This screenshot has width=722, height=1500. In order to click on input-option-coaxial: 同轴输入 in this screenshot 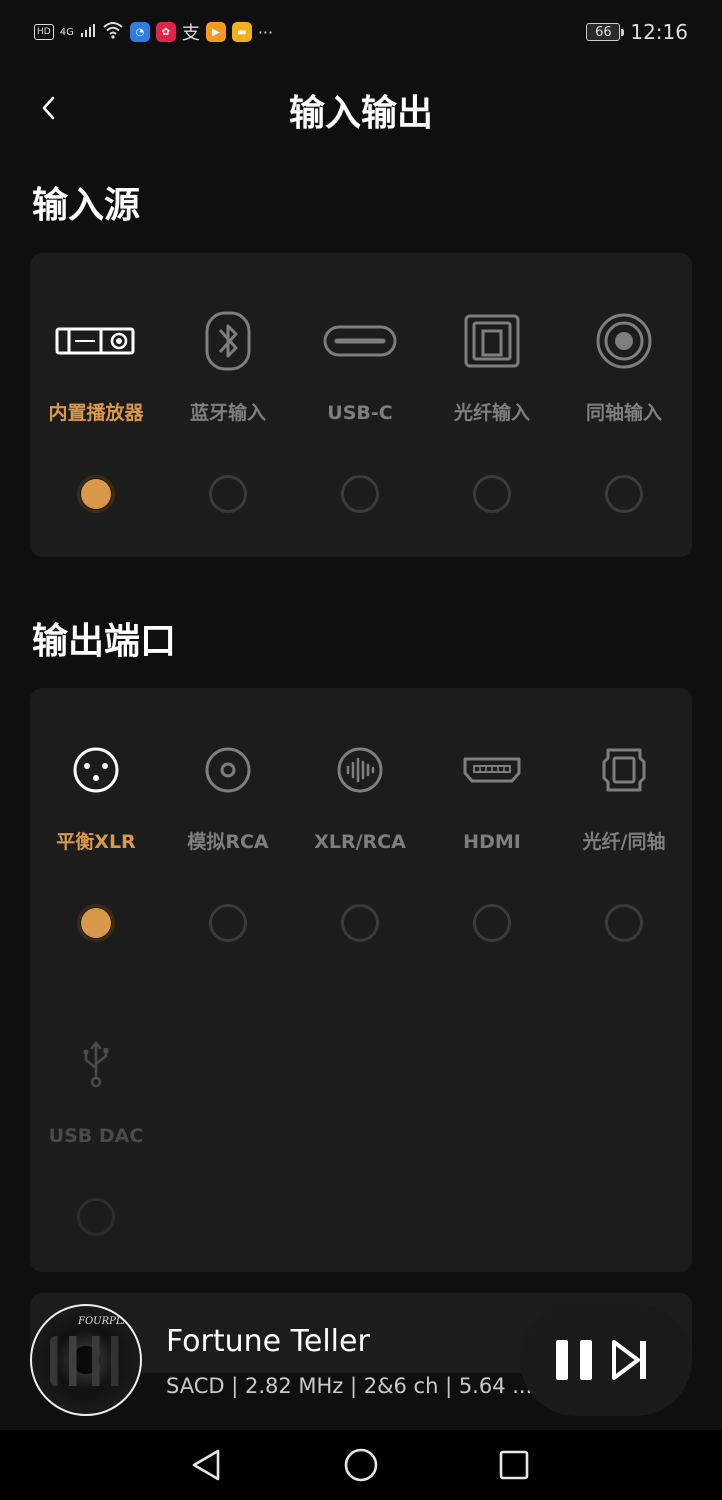, I will do `click(624, 411)`.